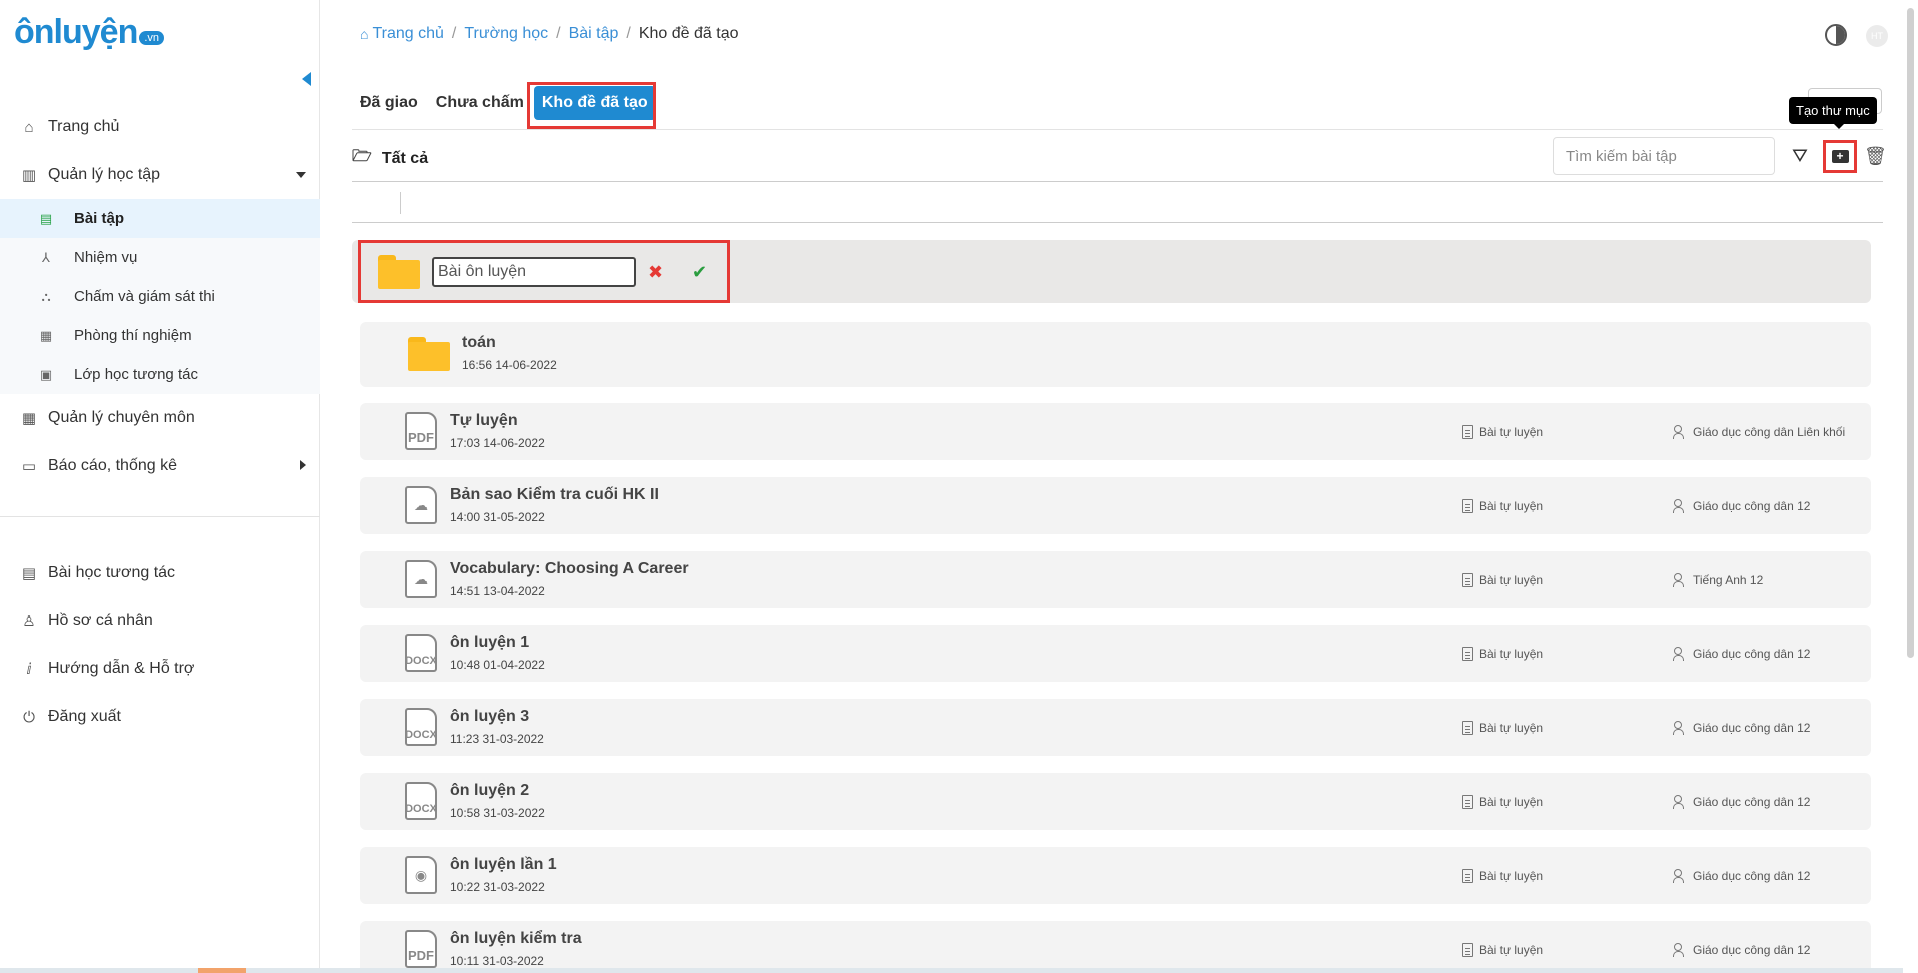 Image resolution: width=1918 pixels, height=973 pixels. Describe the element at coordinates (160, 218) in the screenshot. I see `sidebar-item-exercises: ▤ Bài tập` at that location.